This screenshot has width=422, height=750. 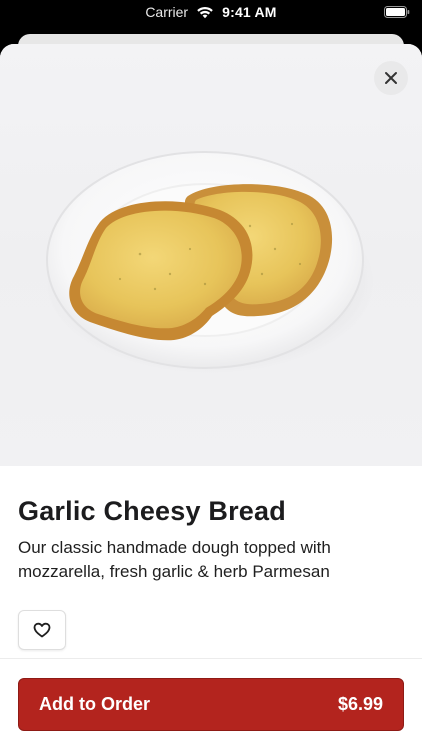 I want to click on status-bar: Carrier 9:41 AM, so click(x=211, y=14).